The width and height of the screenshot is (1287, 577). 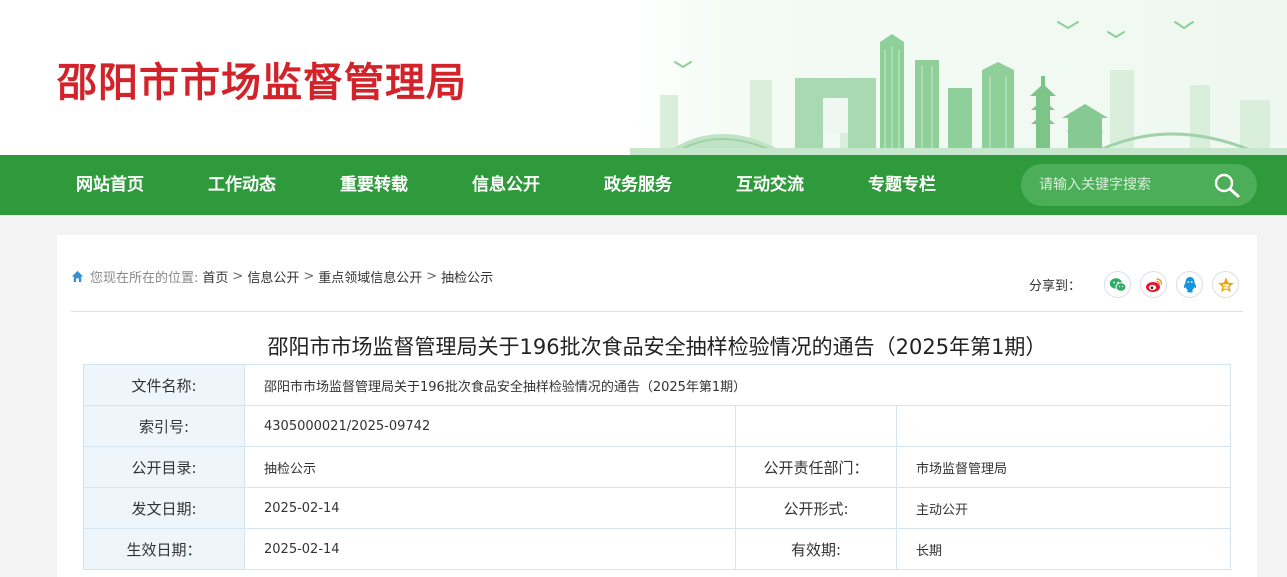 I want to click on table-row: 索引号: 4305000021/2025-09742, so click(x=657, y=426).